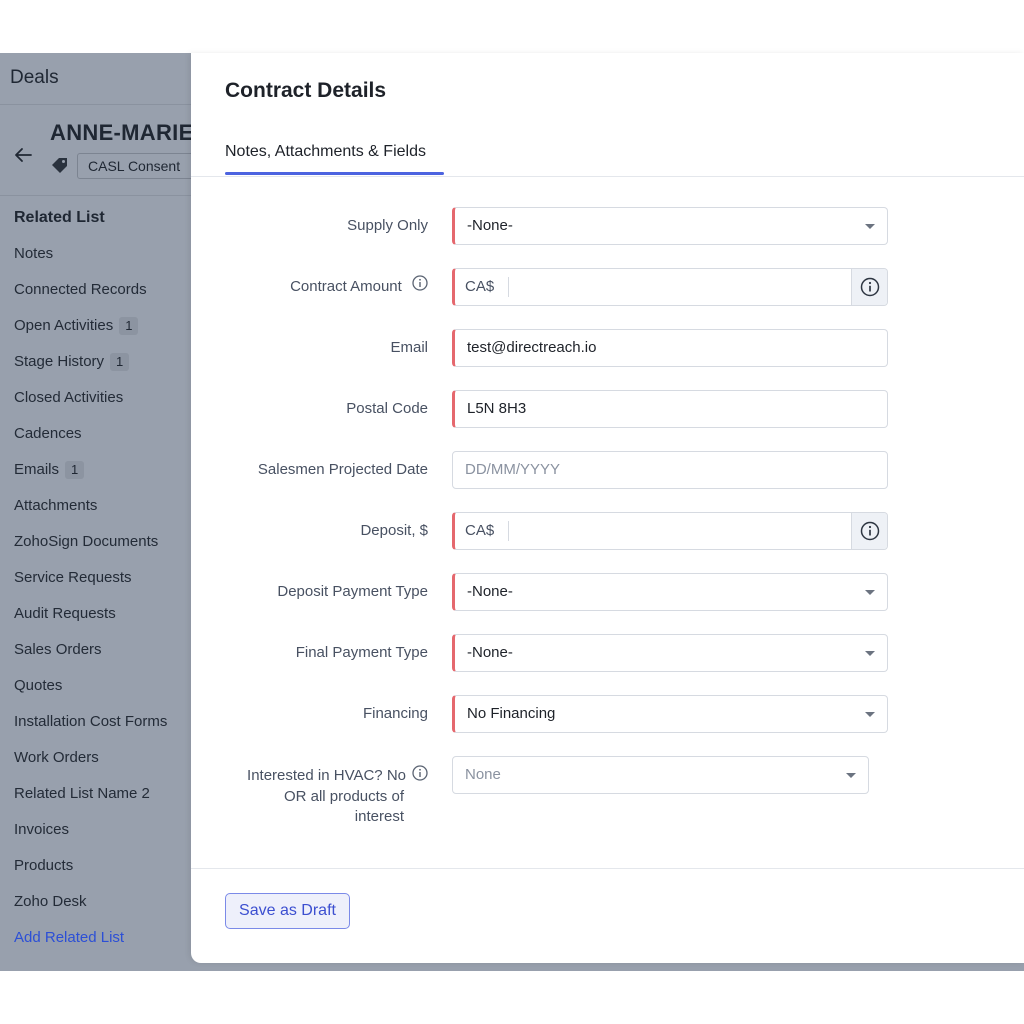 This screenshot has width=1024, height=1024. I want to click on related-list-item-label: Connected Records, so click(80, 289).